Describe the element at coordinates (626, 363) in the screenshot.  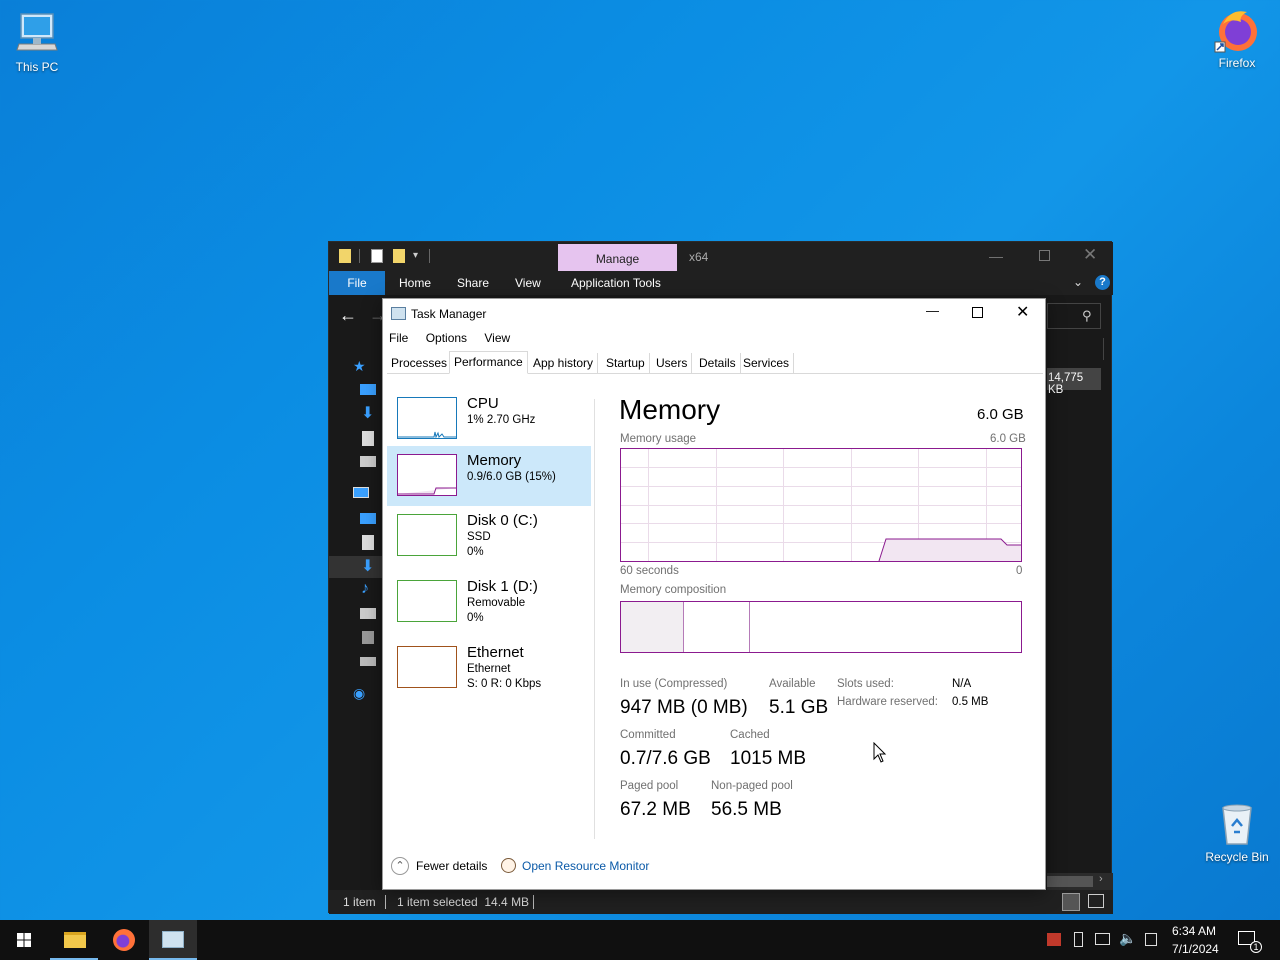
I see `tab-startup: Startup` at that location.